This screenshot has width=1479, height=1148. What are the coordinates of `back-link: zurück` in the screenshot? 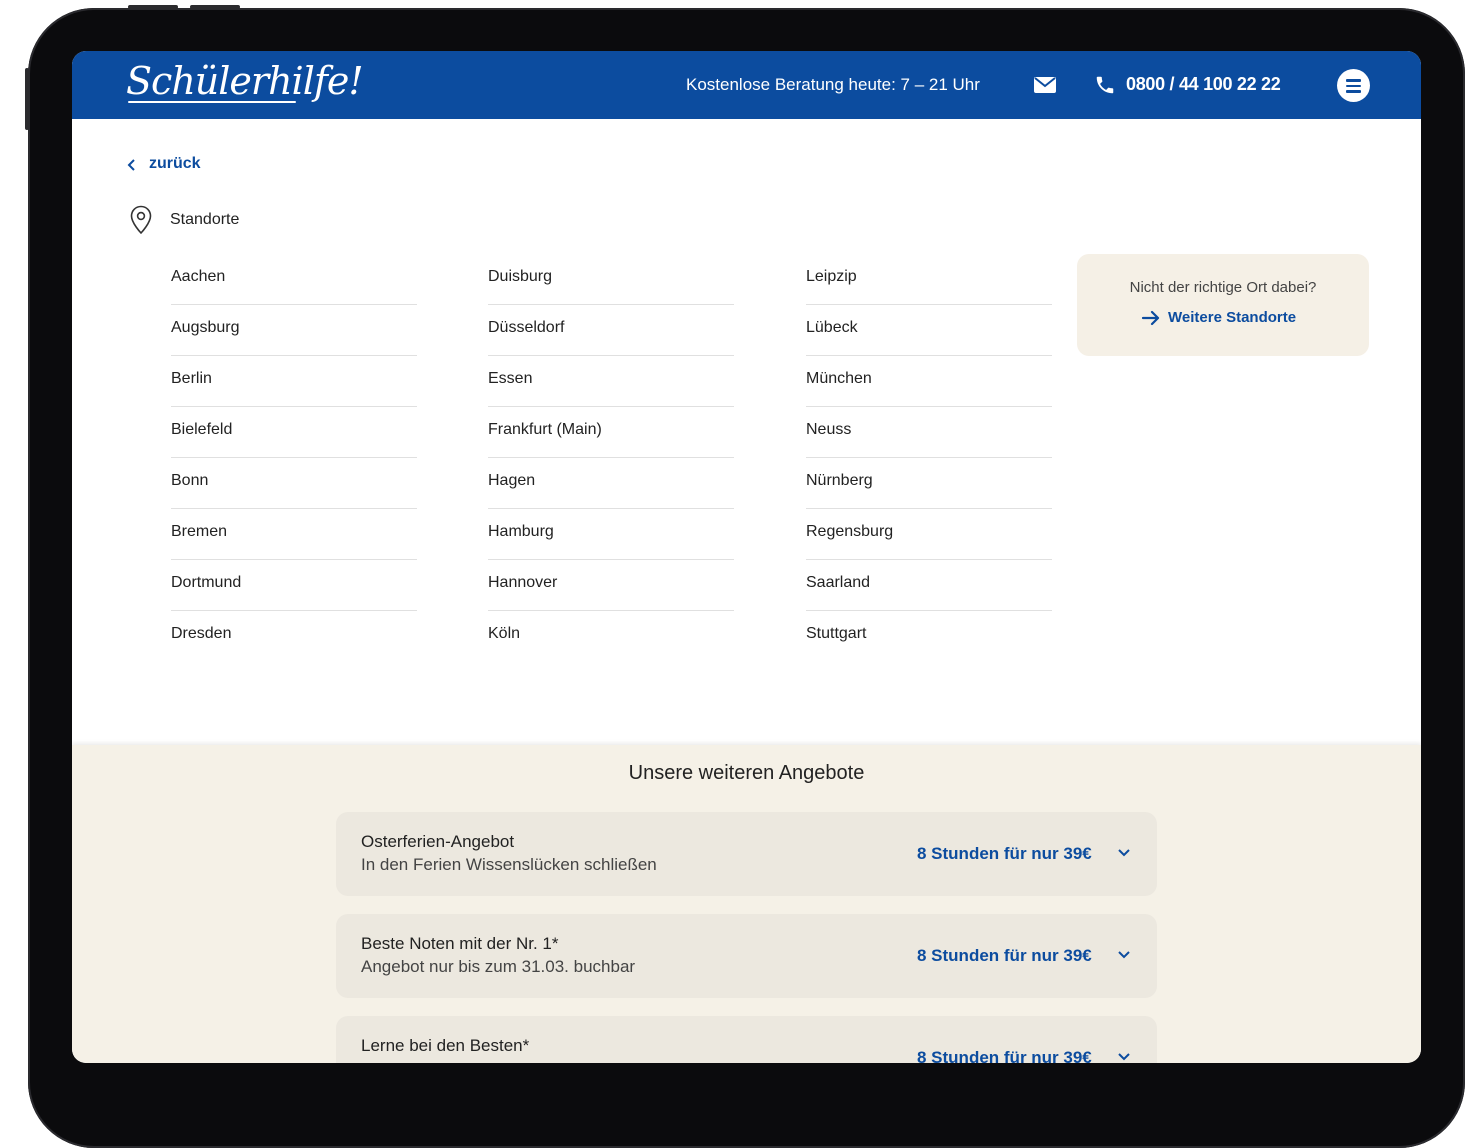 It's located at (175, 164).